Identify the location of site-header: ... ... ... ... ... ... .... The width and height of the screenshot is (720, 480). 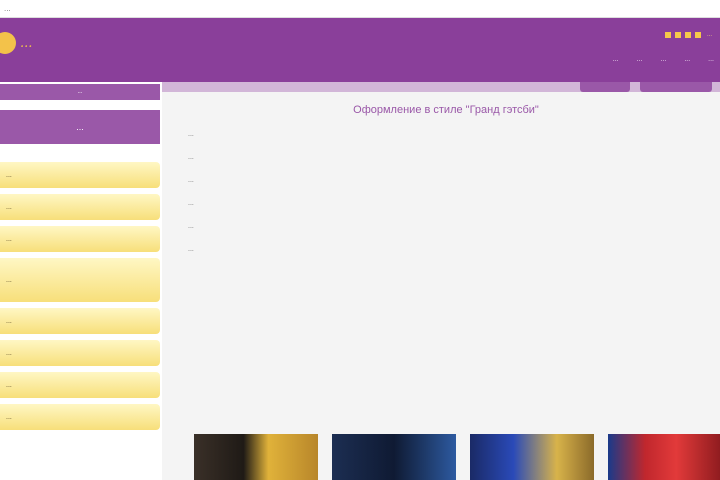
(360, 50).